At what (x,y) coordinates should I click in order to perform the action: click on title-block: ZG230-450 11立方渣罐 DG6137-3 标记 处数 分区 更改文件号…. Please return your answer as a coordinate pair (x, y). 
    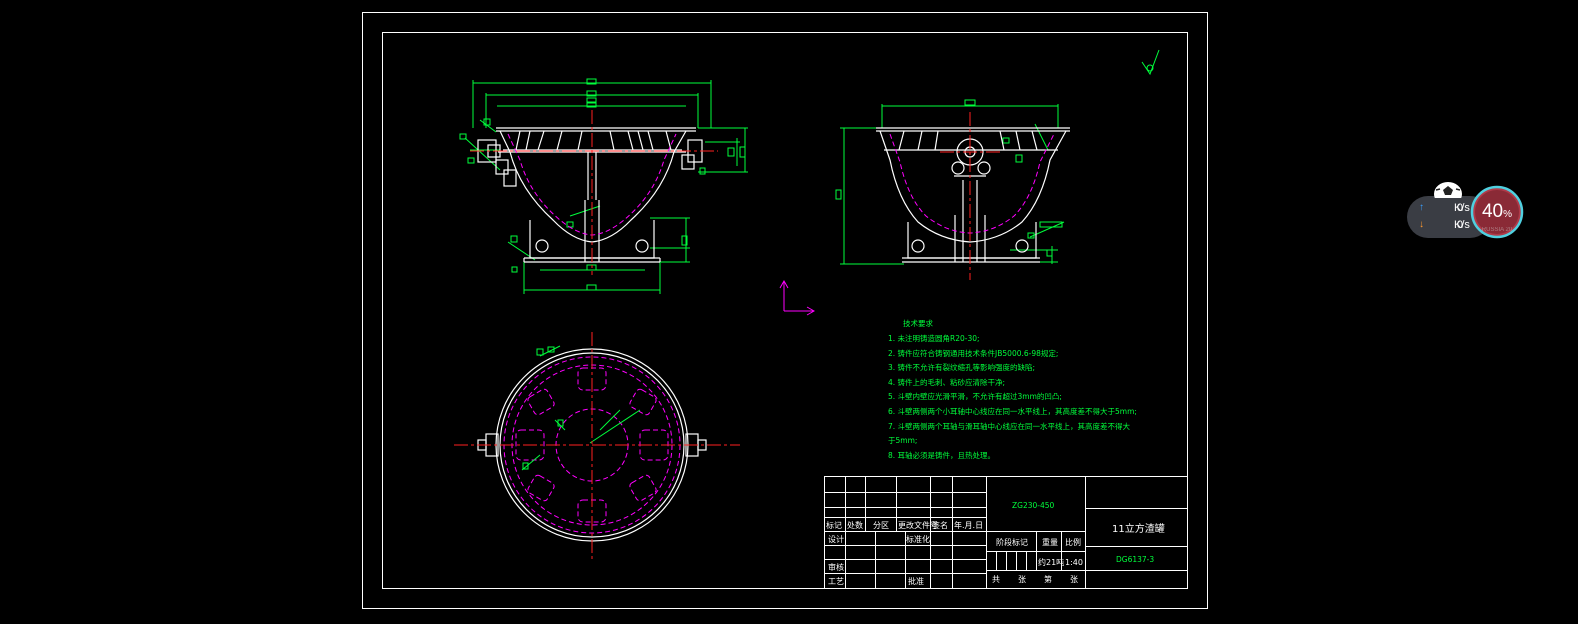
    Looking at the image, I should click on (1006, 532).